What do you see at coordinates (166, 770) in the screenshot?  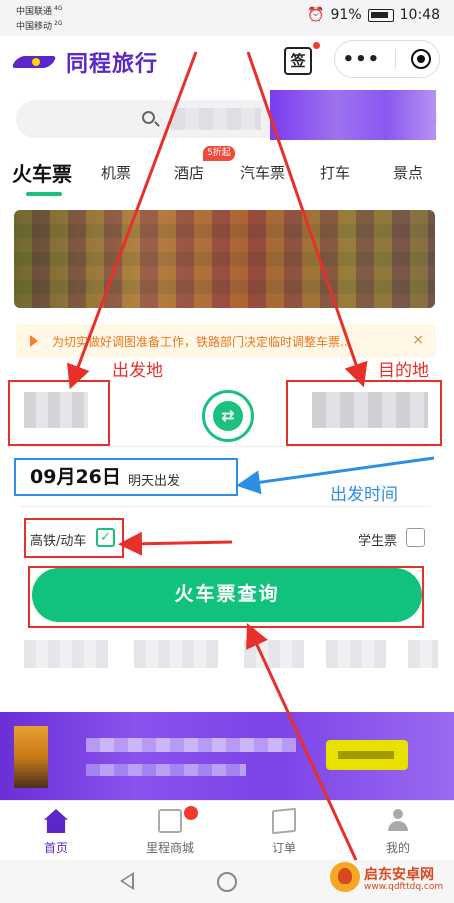 I see `promo-subtext-blurred` at bounding box center [166, 770].